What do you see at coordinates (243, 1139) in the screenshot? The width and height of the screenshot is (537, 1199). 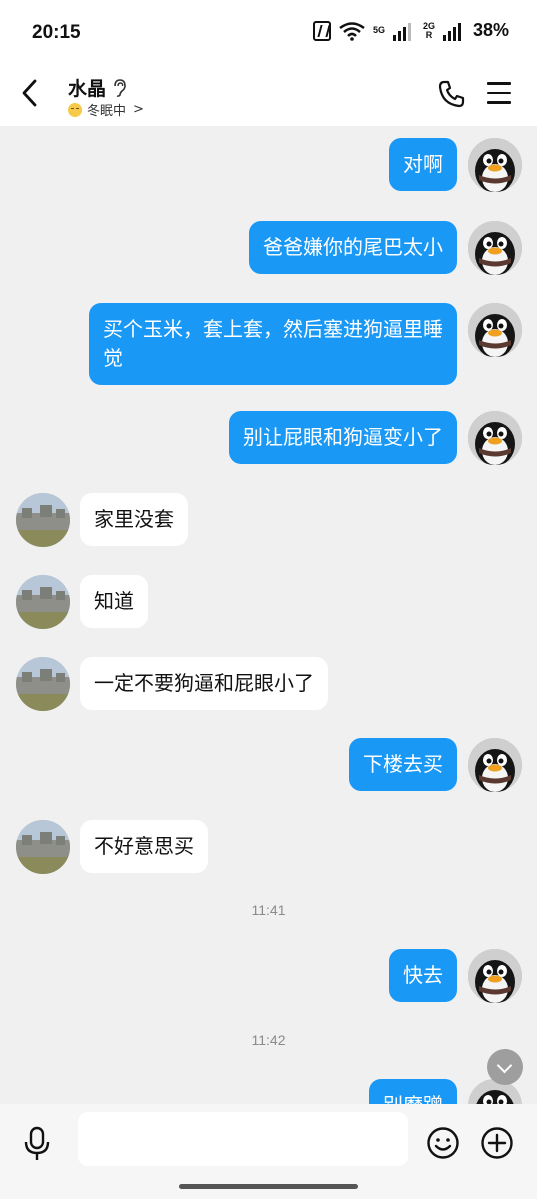 I see `message-input` at bounding box center [243, 1139].